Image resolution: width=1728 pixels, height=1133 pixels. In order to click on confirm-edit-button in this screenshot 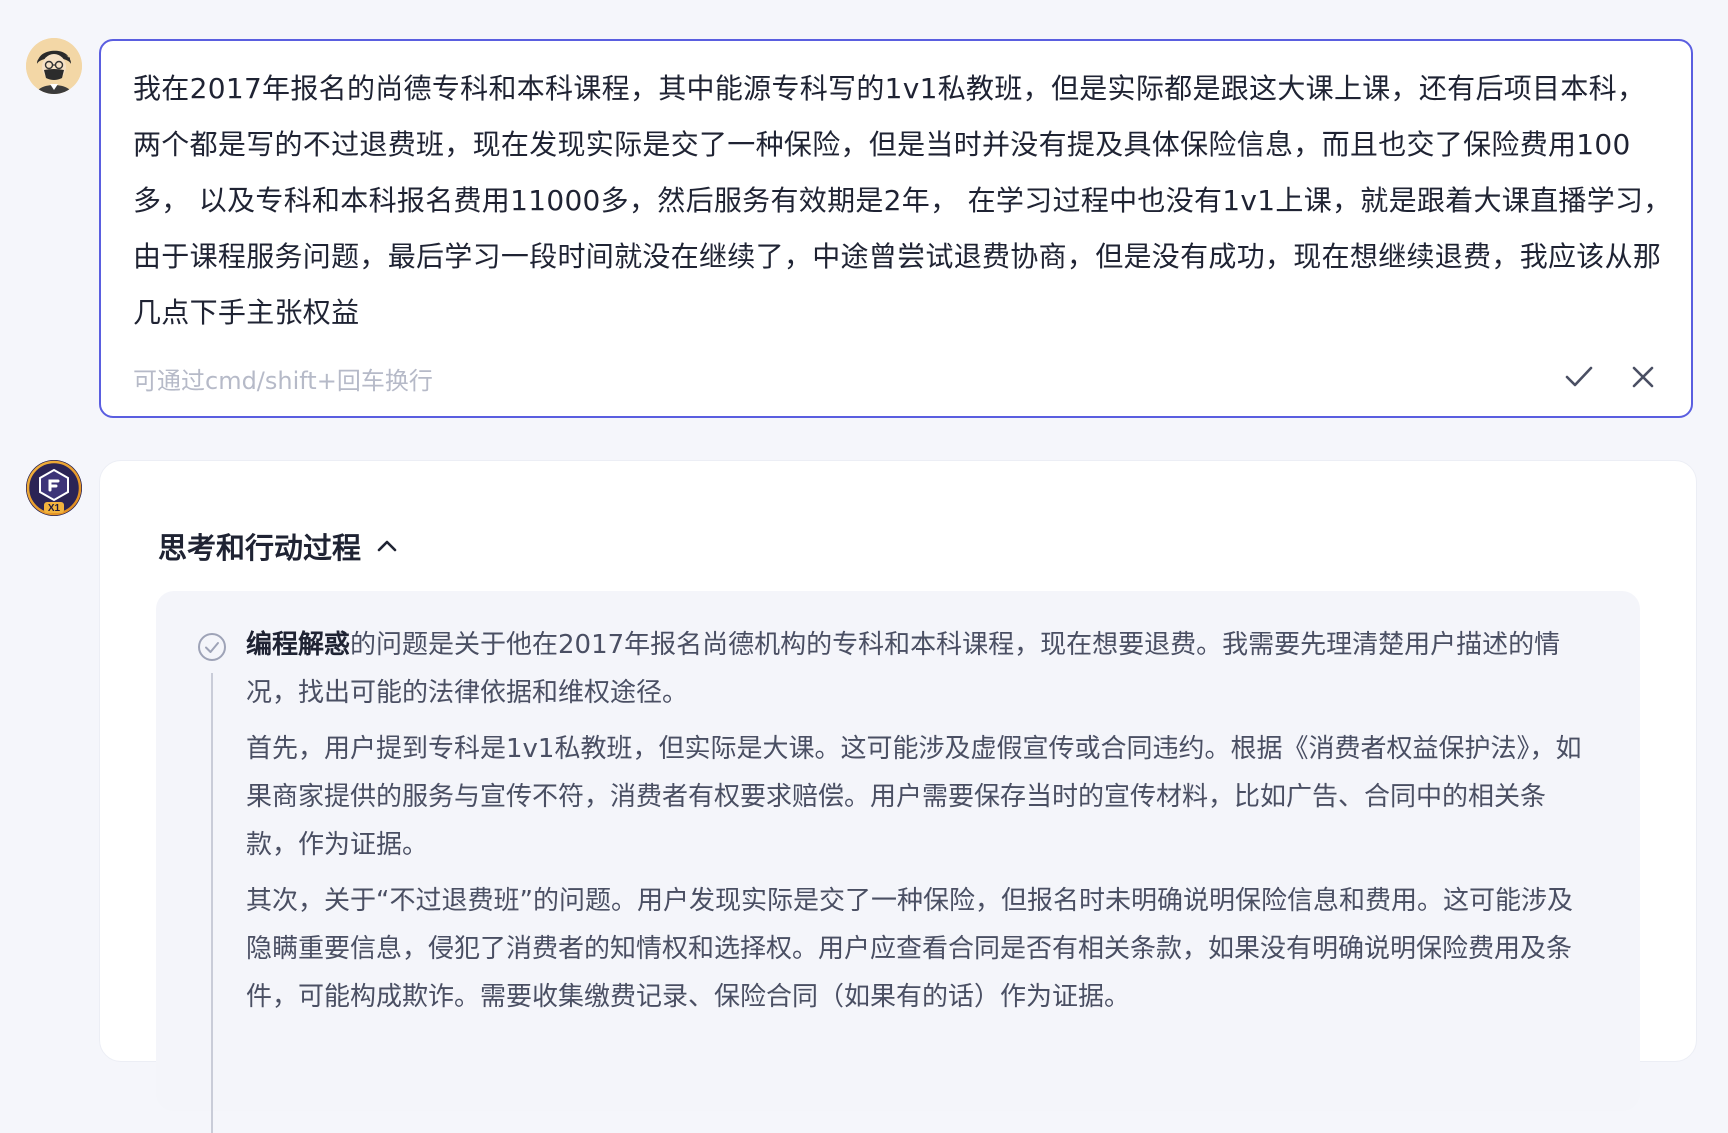, I will do `click(1579, 377)`.